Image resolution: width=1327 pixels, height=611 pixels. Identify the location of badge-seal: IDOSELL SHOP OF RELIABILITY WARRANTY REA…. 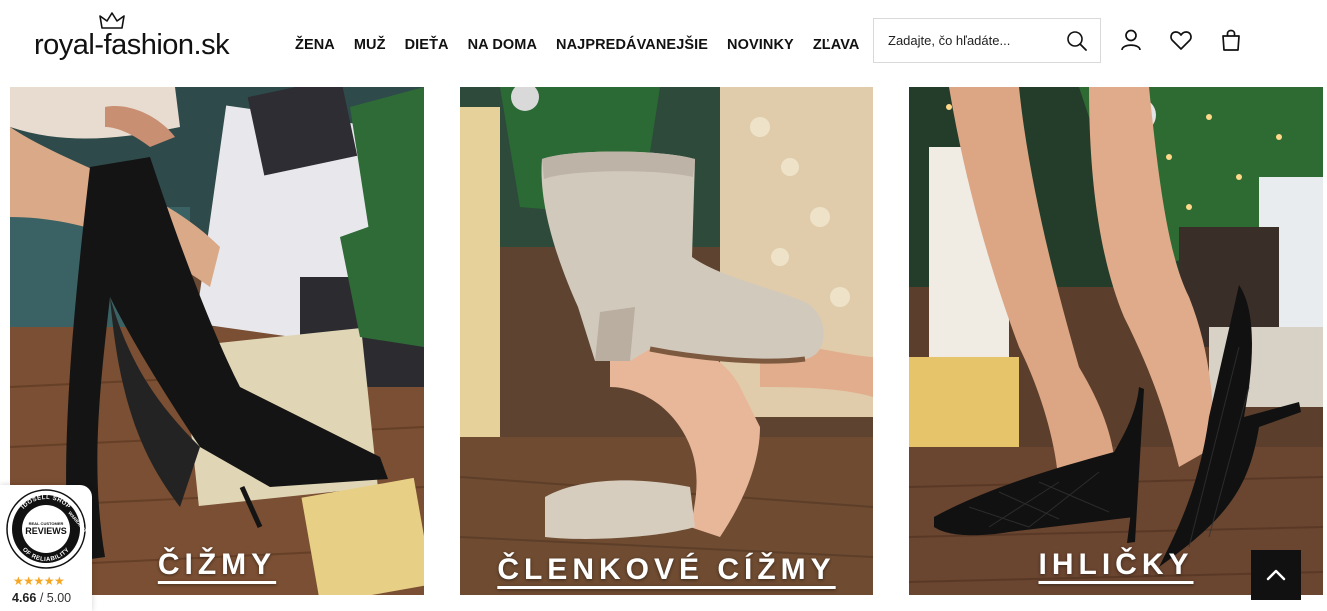
(46, 529).